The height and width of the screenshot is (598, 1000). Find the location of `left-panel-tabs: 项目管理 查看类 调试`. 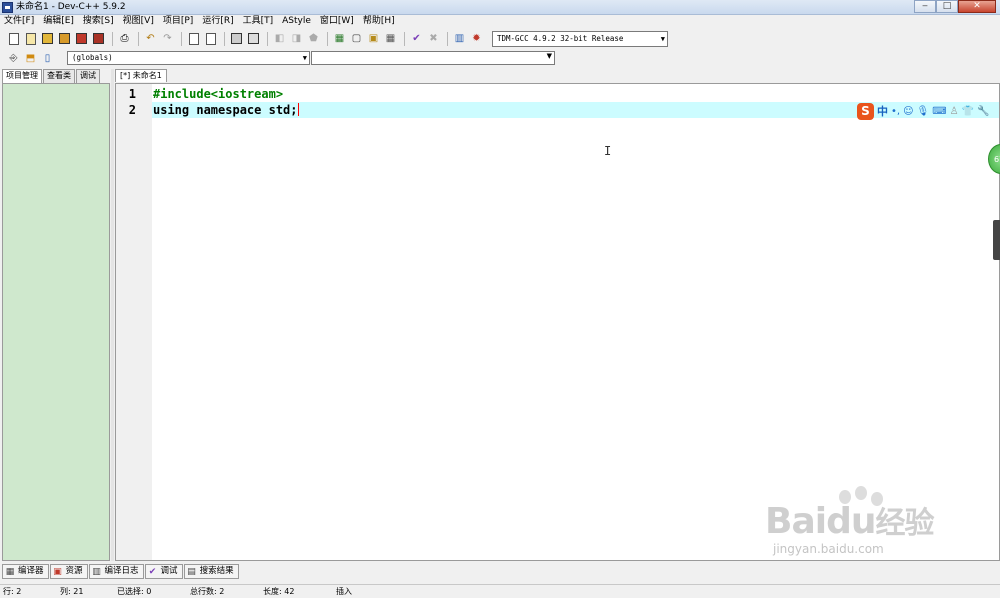

left-panel-tabs: 项目管理 查看类 调试 is located at coordinates (51, 76).